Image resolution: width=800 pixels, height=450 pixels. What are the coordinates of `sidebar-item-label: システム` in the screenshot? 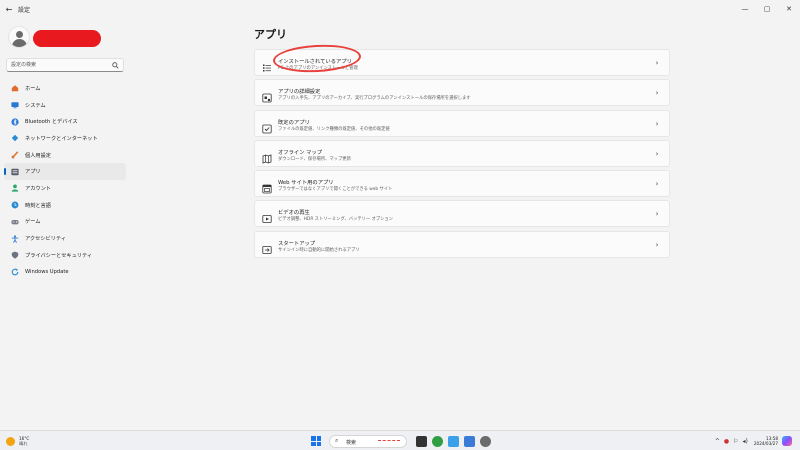 It's located at (35, 105).